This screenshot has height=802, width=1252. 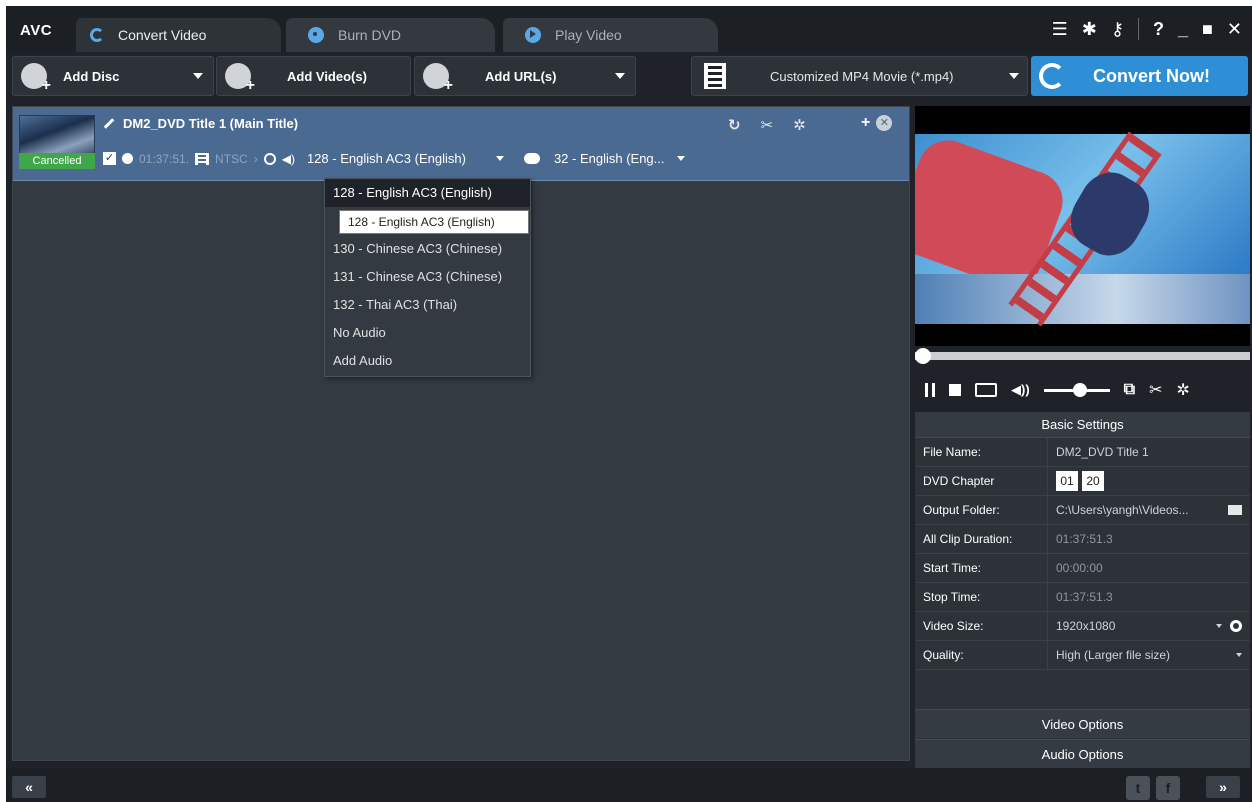 I want to click on help-icon: ?, so click(x=1158, y=29).